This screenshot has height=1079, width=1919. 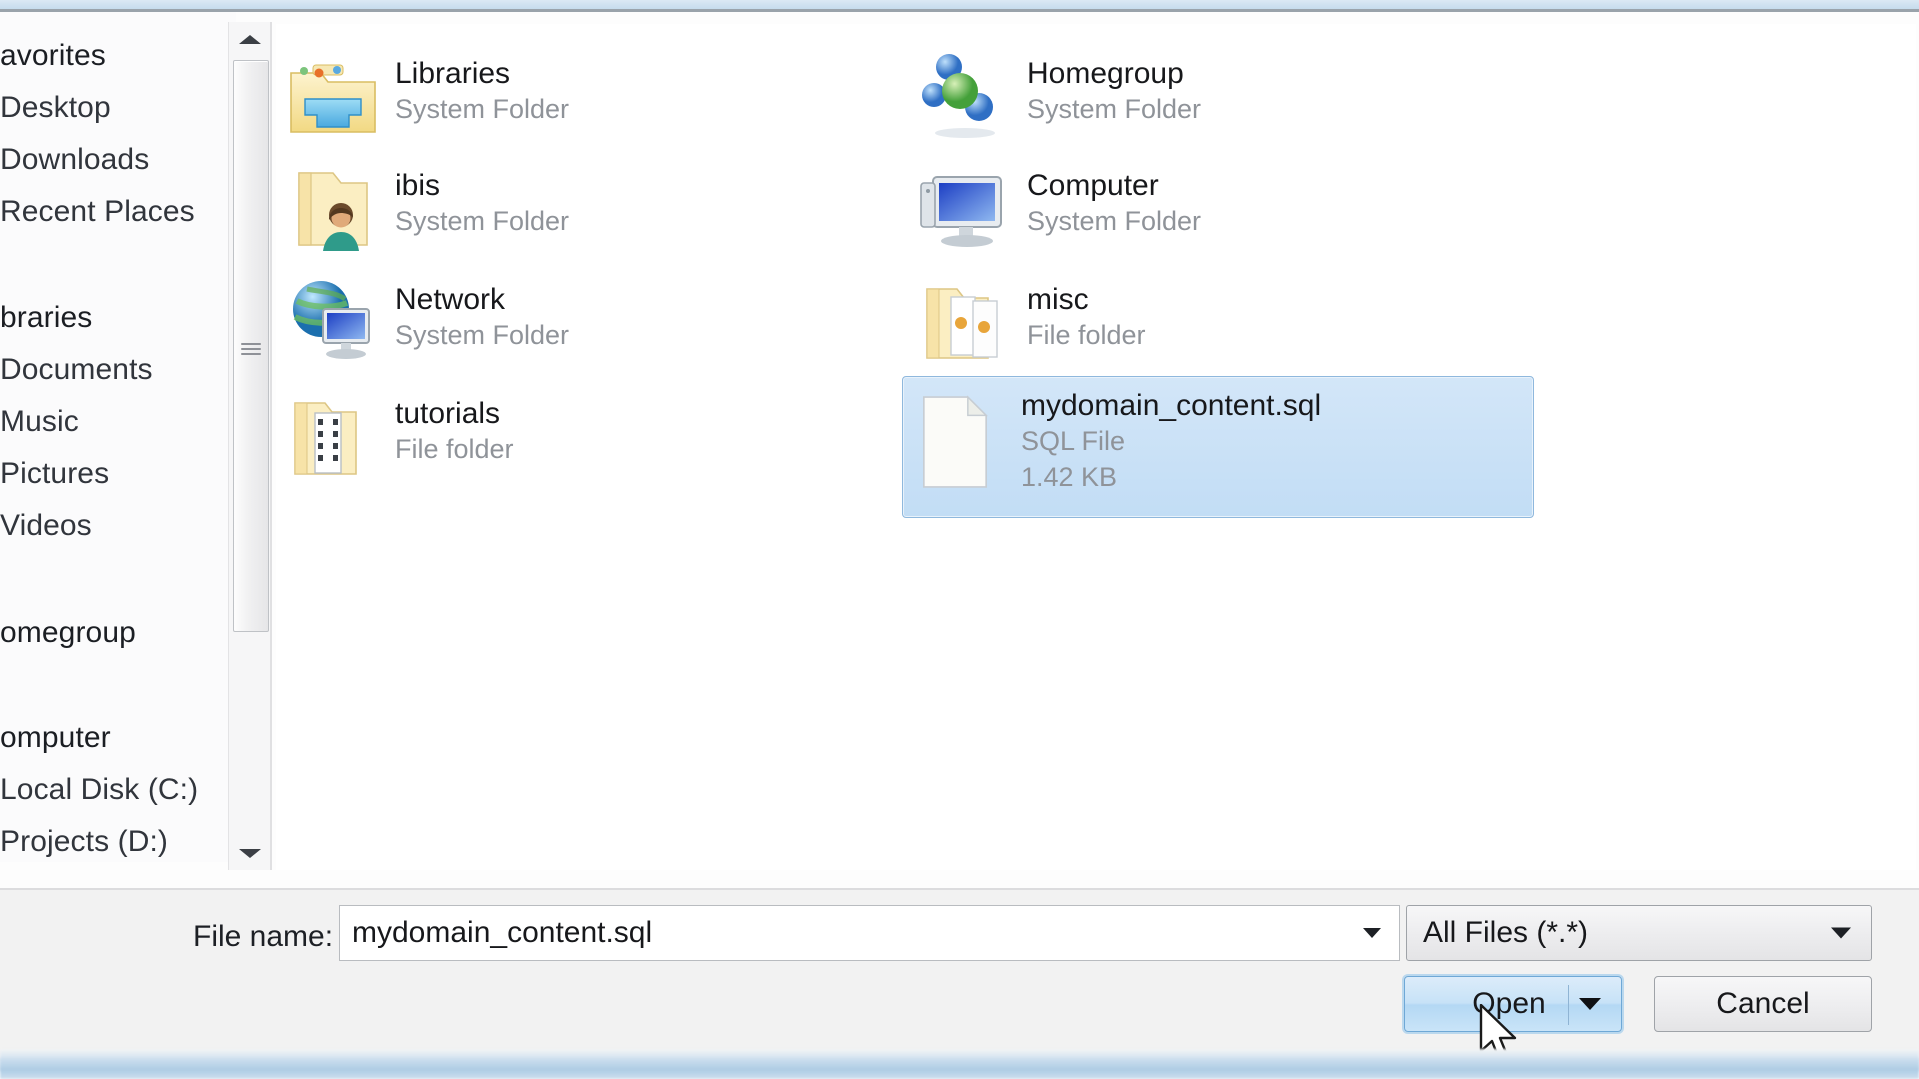 I want to click on window-top-glass, so click(x=959, y=4).